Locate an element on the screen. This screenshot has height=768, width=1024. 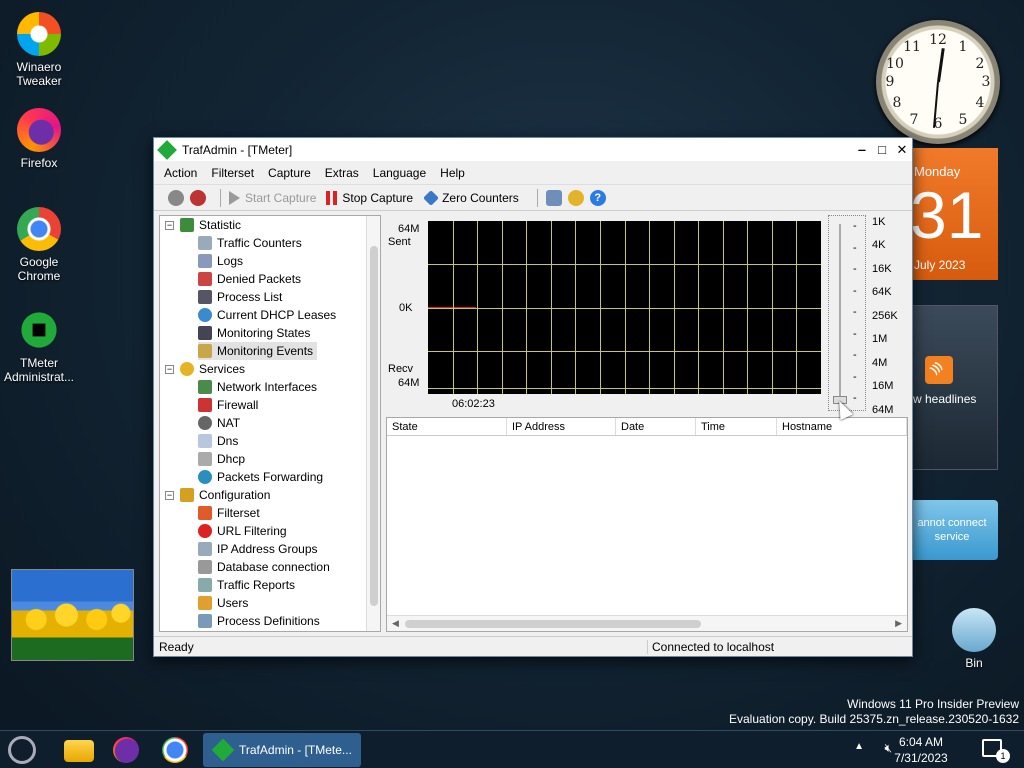
tree-item-filterset: Filterset is located at coordinates (229, 513).